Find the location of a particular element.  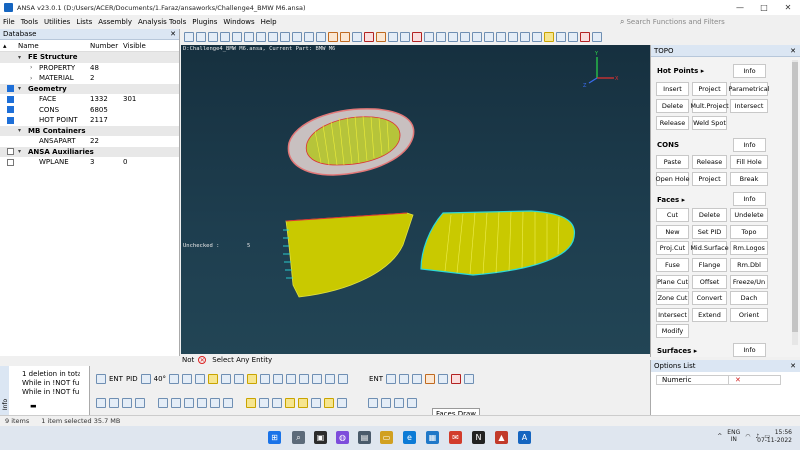

mark-icon is located at coordinates (417, 37).